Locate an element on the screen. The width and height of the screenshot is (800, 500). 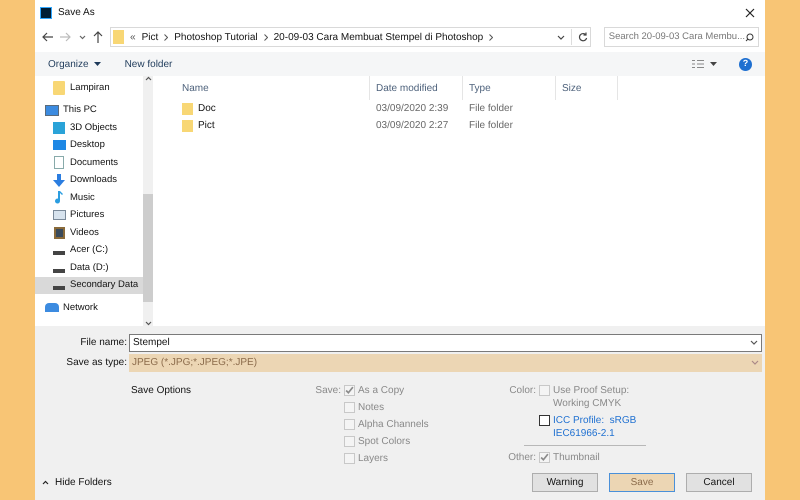
view-options-button is located at coordinates (704, 64).